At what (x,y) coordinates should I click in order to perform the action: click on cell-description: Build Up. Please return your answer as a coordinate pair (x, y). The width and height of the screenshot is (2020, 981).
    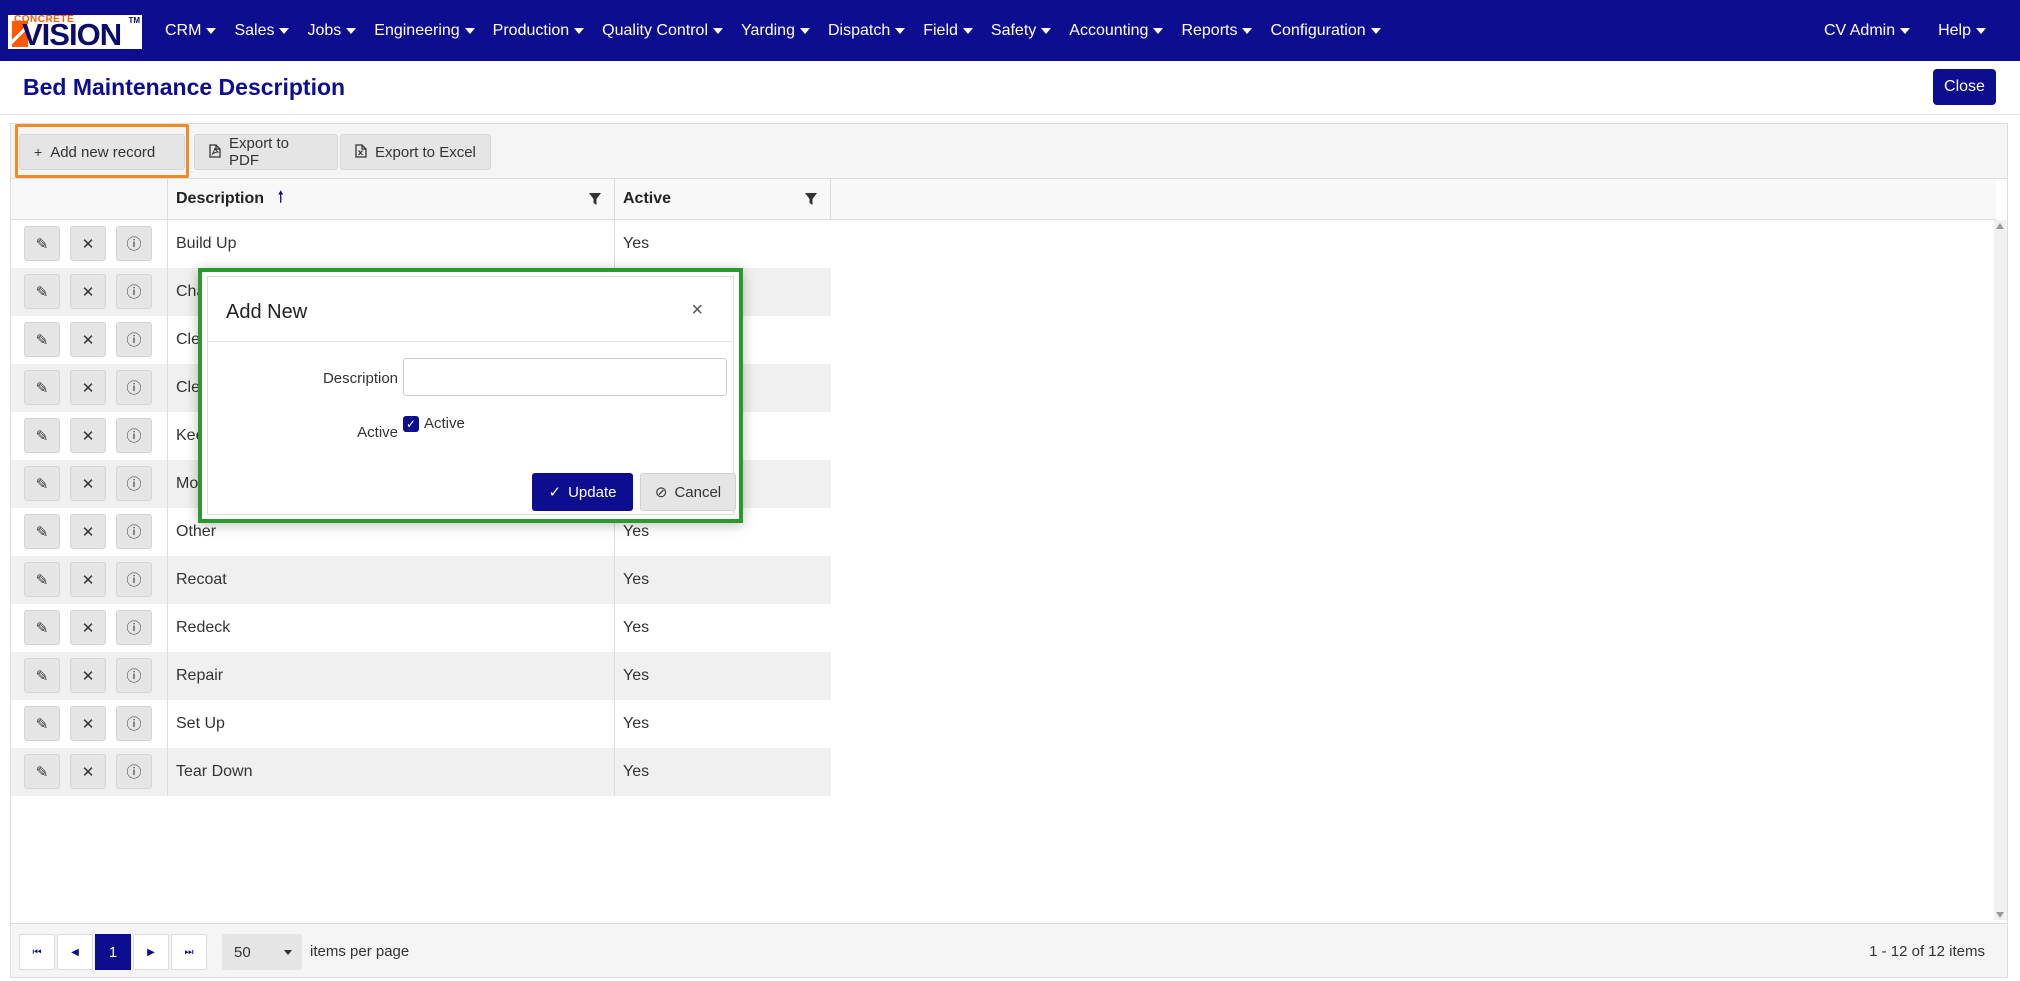
    Looking at the image, I should click on (390, 244).